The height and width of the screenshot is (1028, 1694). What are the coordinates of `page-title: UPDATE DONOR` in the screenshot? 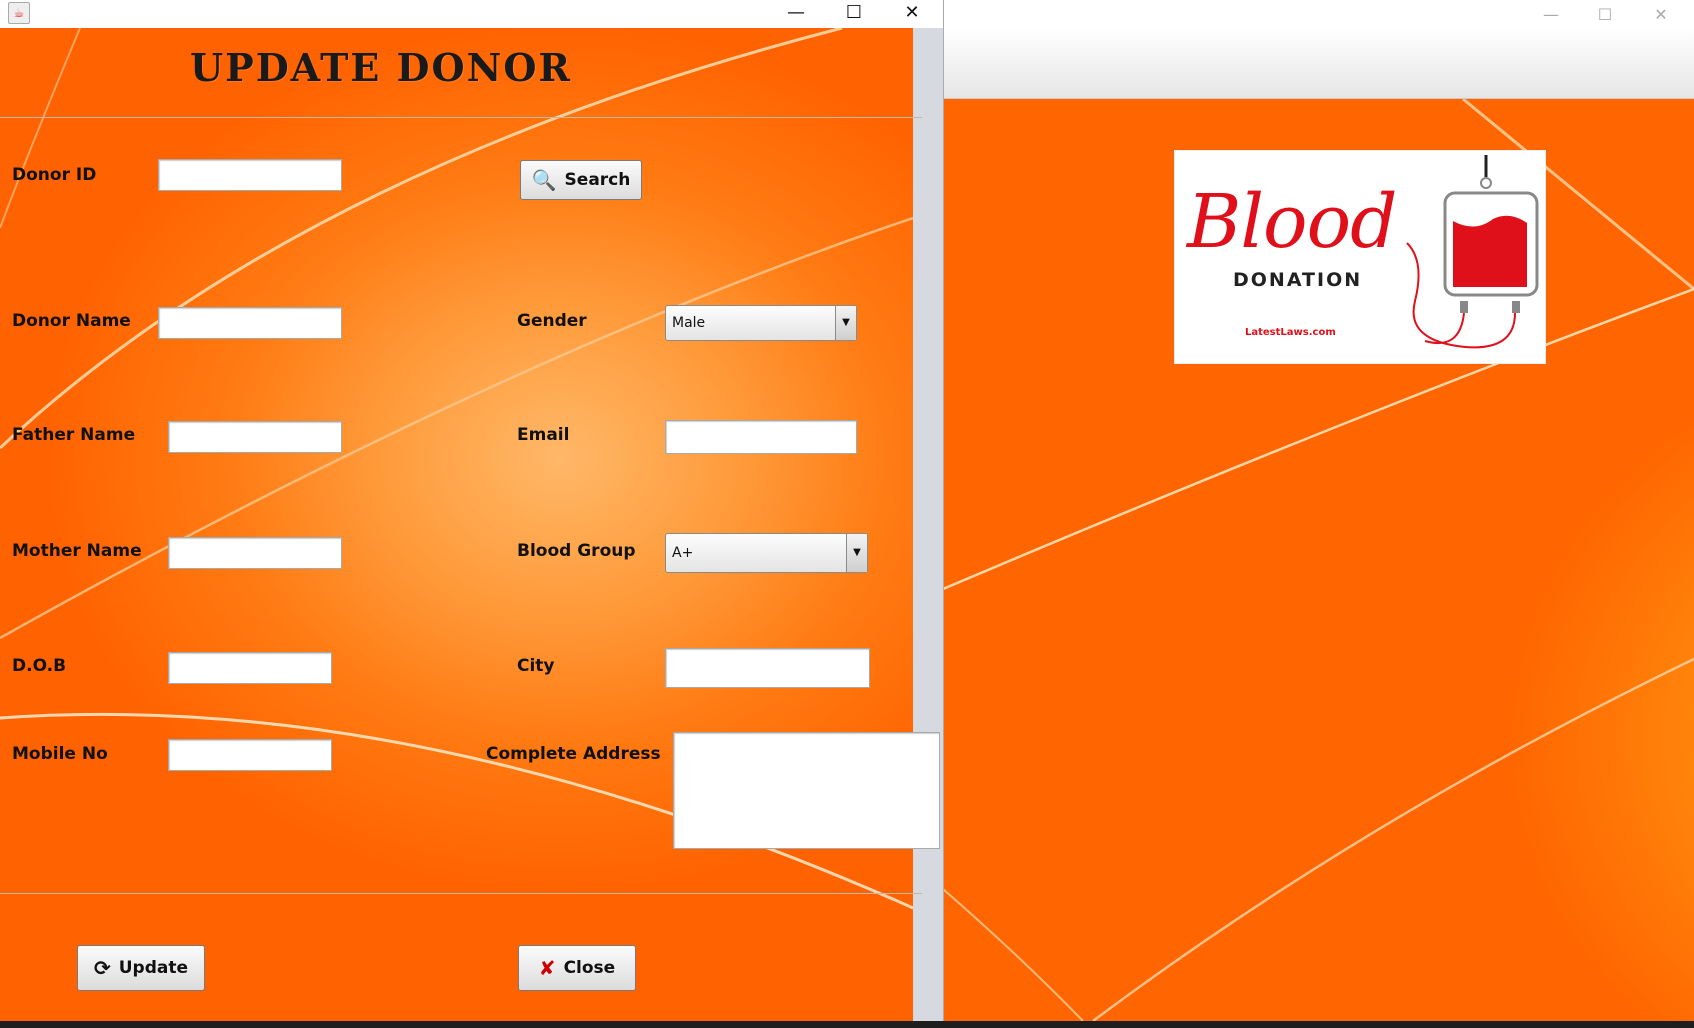 It's located at (381, 67).